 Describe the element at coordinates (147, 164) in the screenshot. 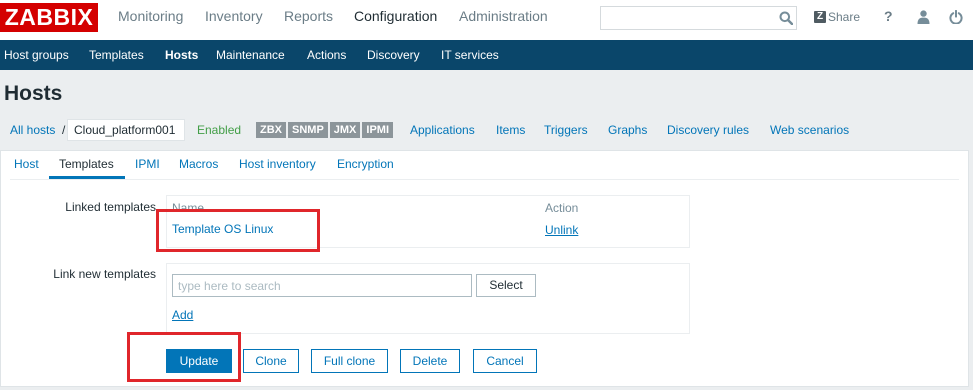

I see `tab-ipmi: IPMI` at that location.